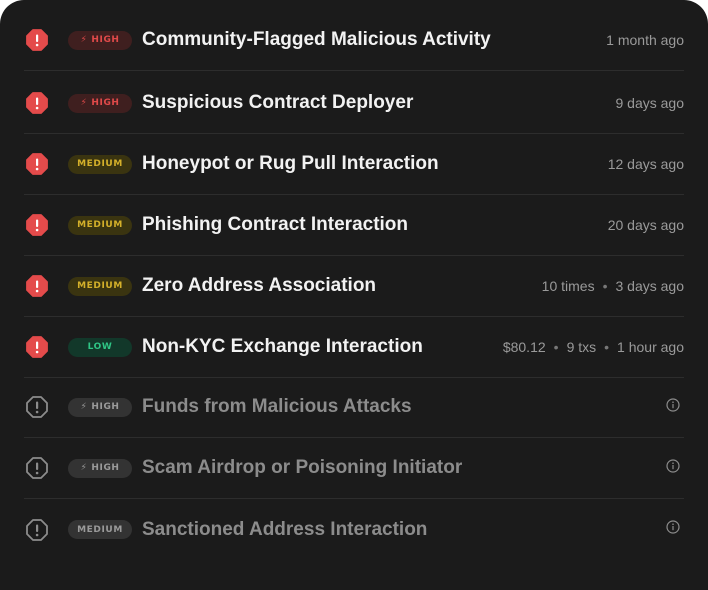 Image resolution: width=708 pixels, height=590 pixels. Describe the element at coordinates (285, 529) in the screenshot. I see `risk-title: Sanctioned Address Interaction` at that location.